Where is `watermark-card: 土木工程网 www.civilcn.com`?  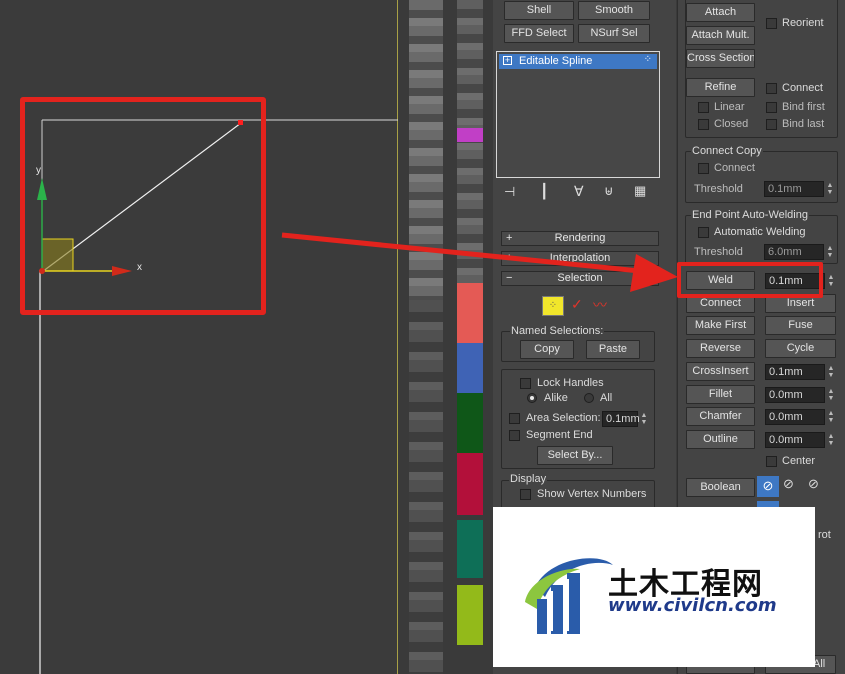
watermark-card: 土木工程网 www.civilcn.com is located at coordinates (654, 587).